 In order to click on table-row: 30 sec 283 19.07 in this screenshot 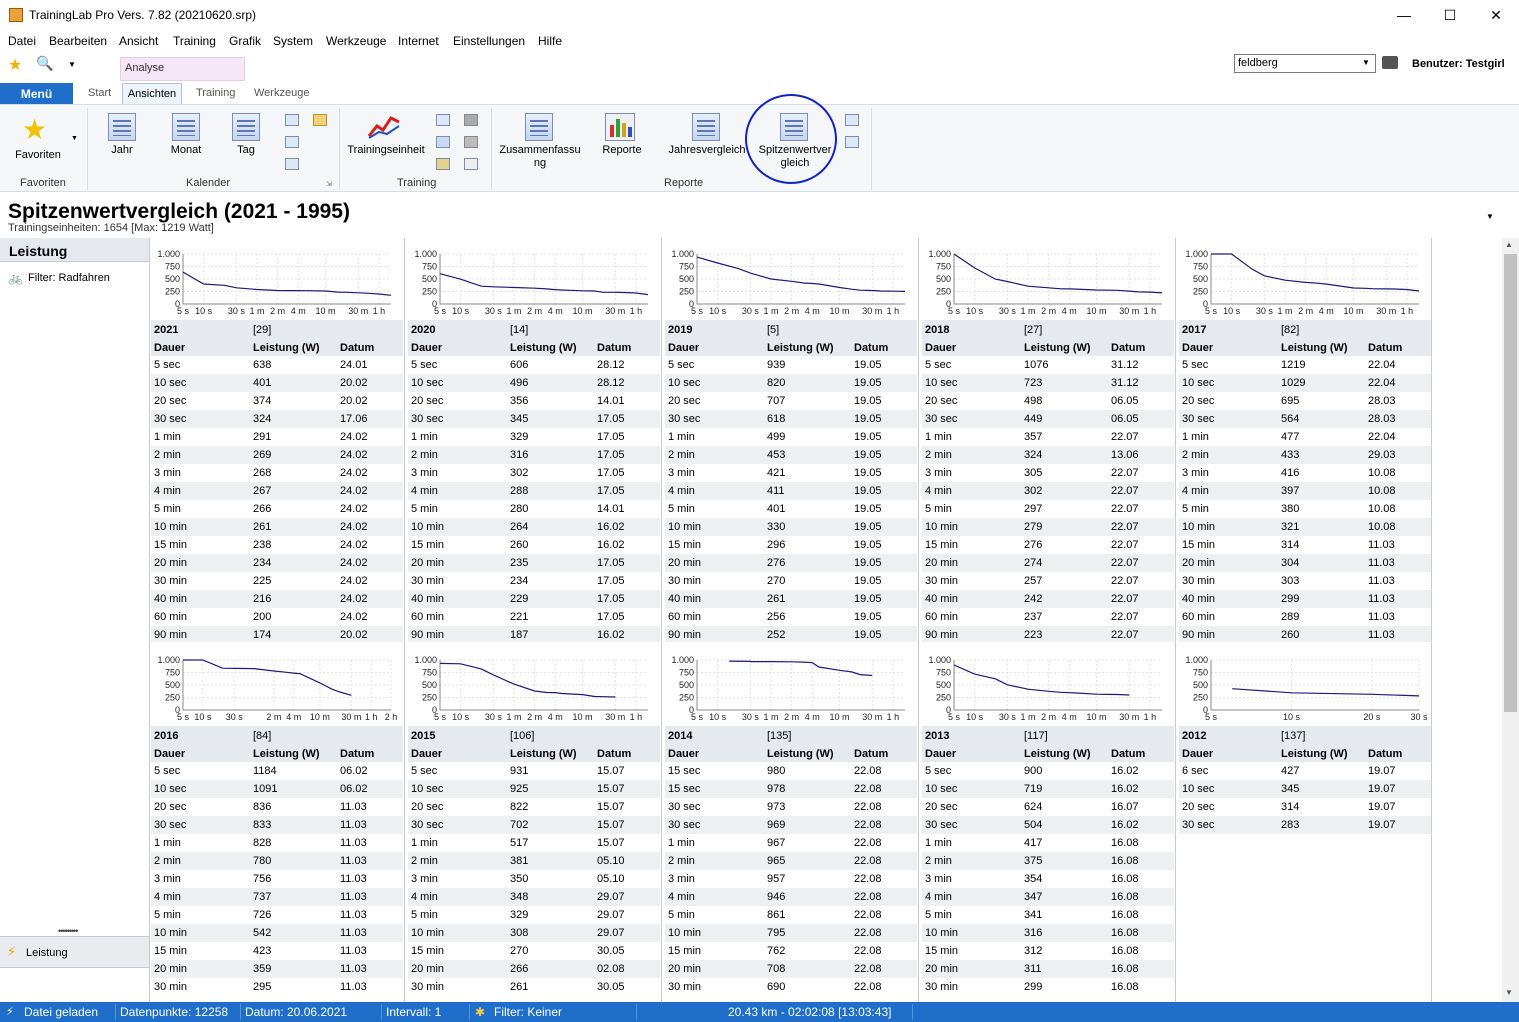, I will do `click(1305, 825)`.